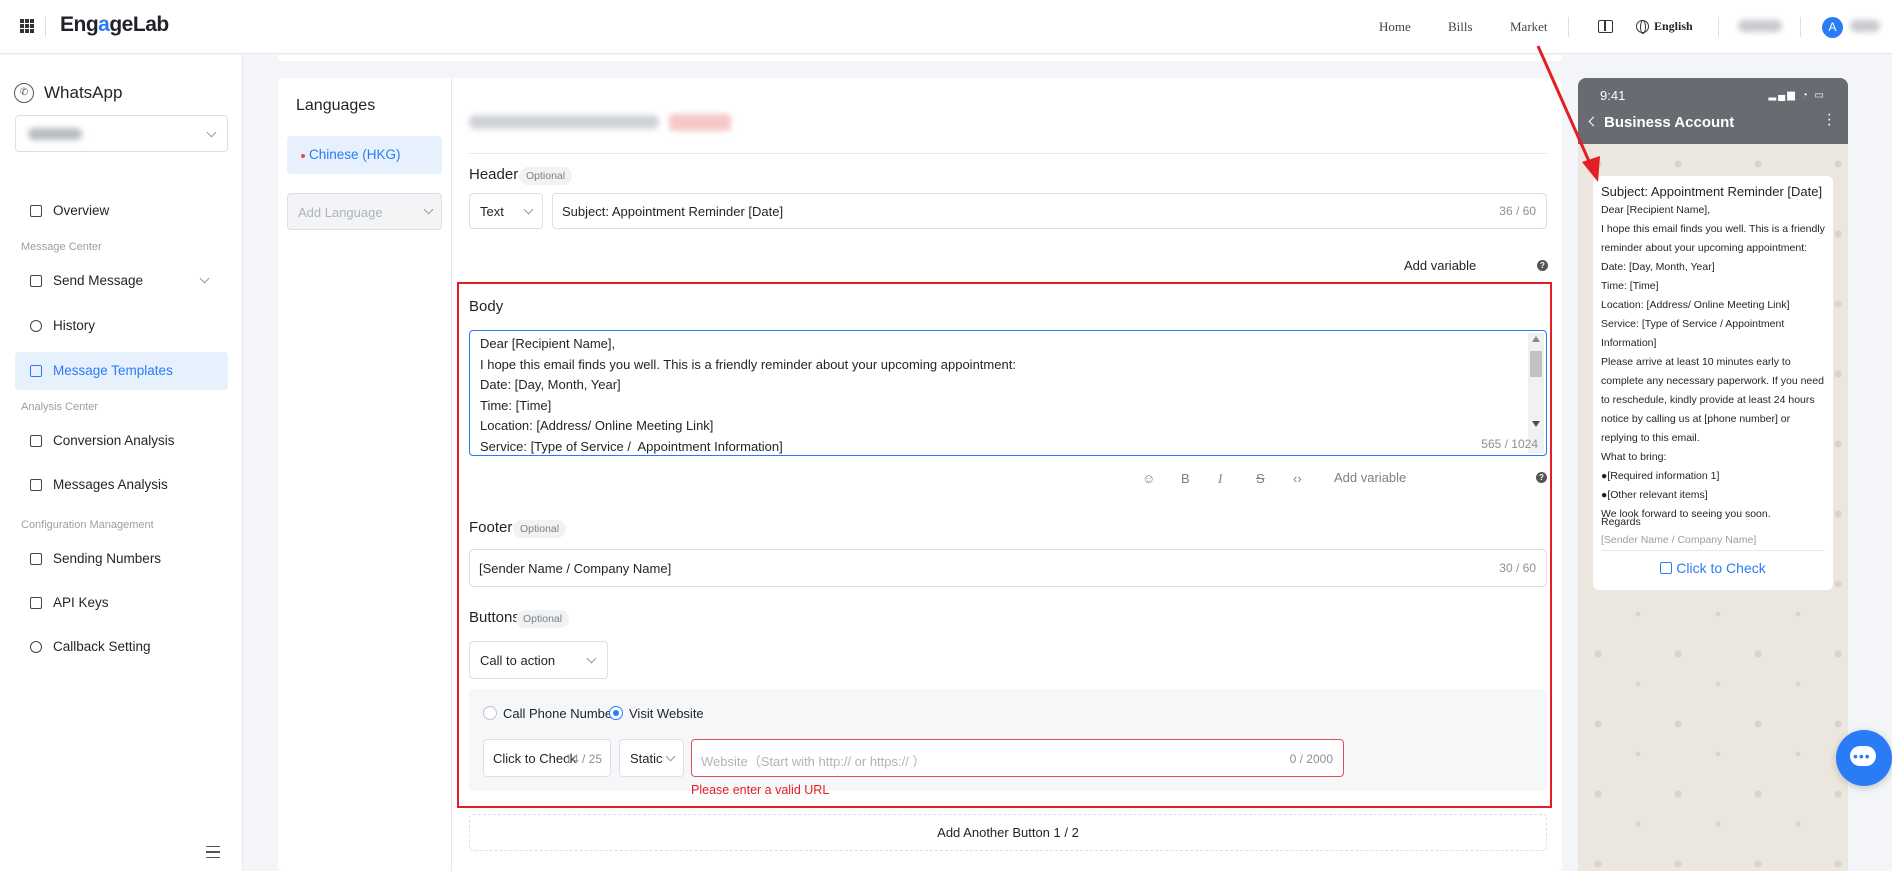  I want to click on radio-call-phone-label: Call Phone Number, so click(559, 713).